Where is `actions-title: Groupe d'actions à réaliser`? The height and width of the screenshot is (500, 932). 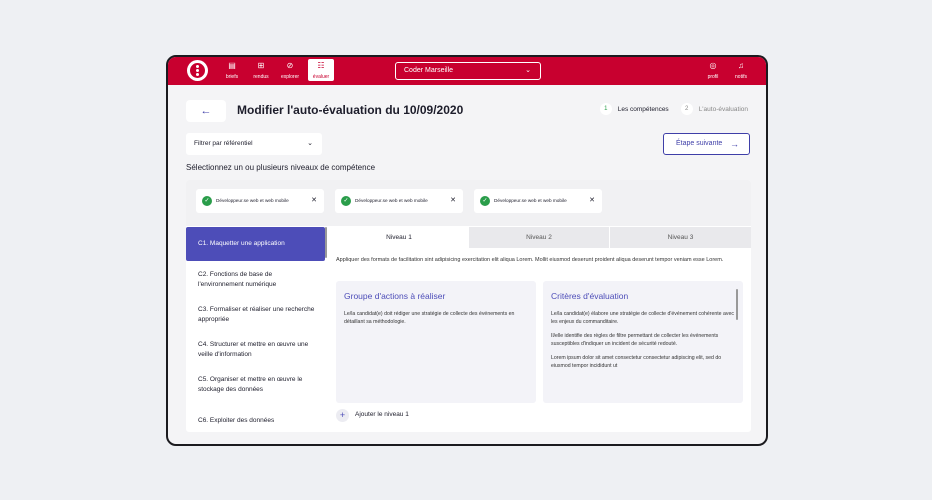 actions-title: Groupe d'actions à réaliser is located at coordinates (395, 296).